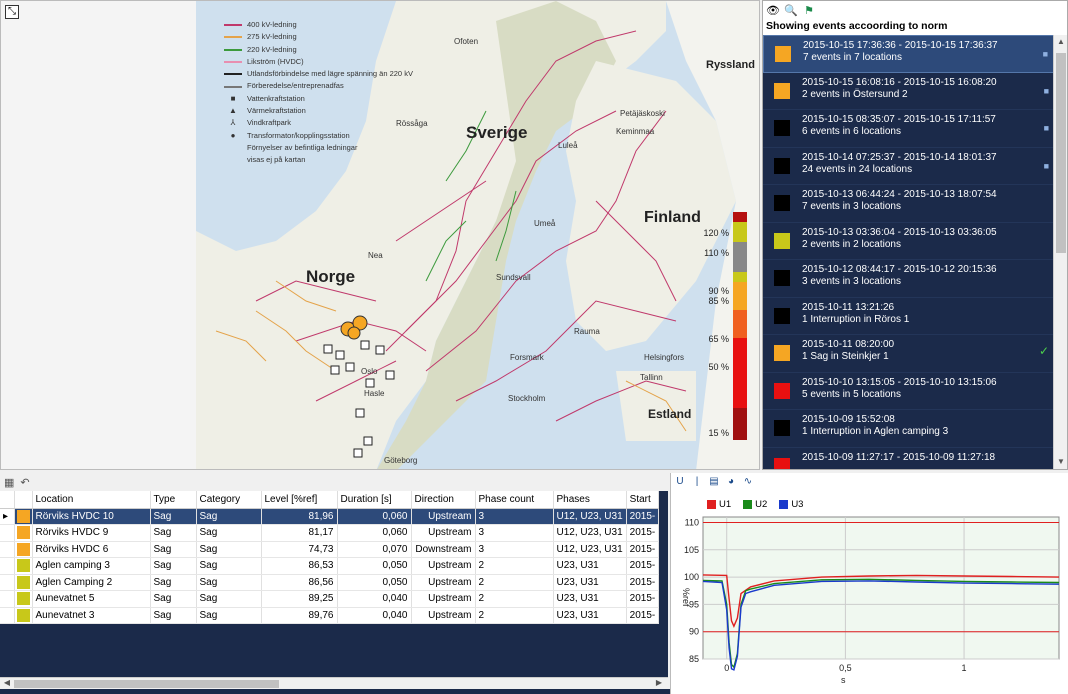  I want to click on expand-icon: ⤡, so click(12, 12).